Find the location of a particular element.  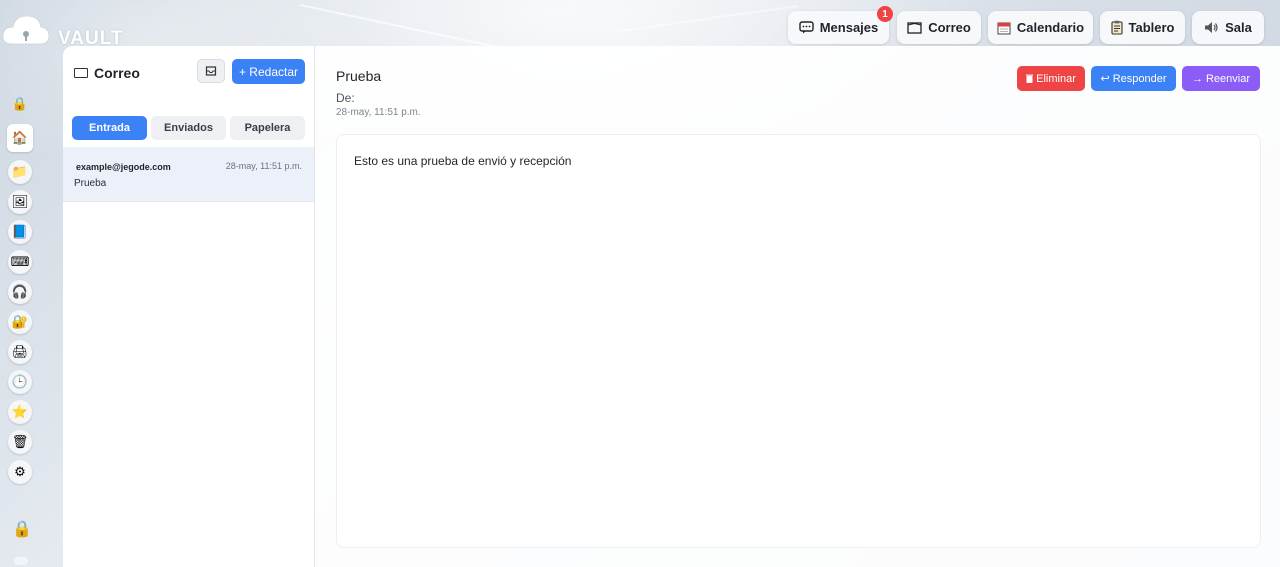

refresh-button is located at coordinates (211, 71).